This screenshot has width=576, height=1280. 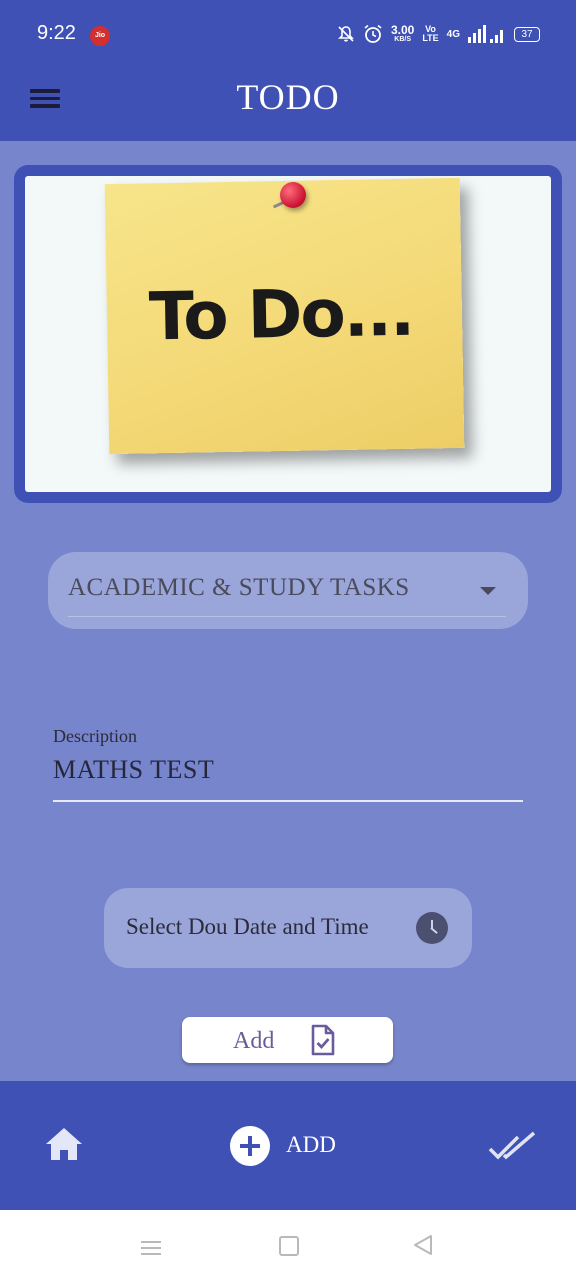 I want to click on home-icon, so click(x=64, y=1144).